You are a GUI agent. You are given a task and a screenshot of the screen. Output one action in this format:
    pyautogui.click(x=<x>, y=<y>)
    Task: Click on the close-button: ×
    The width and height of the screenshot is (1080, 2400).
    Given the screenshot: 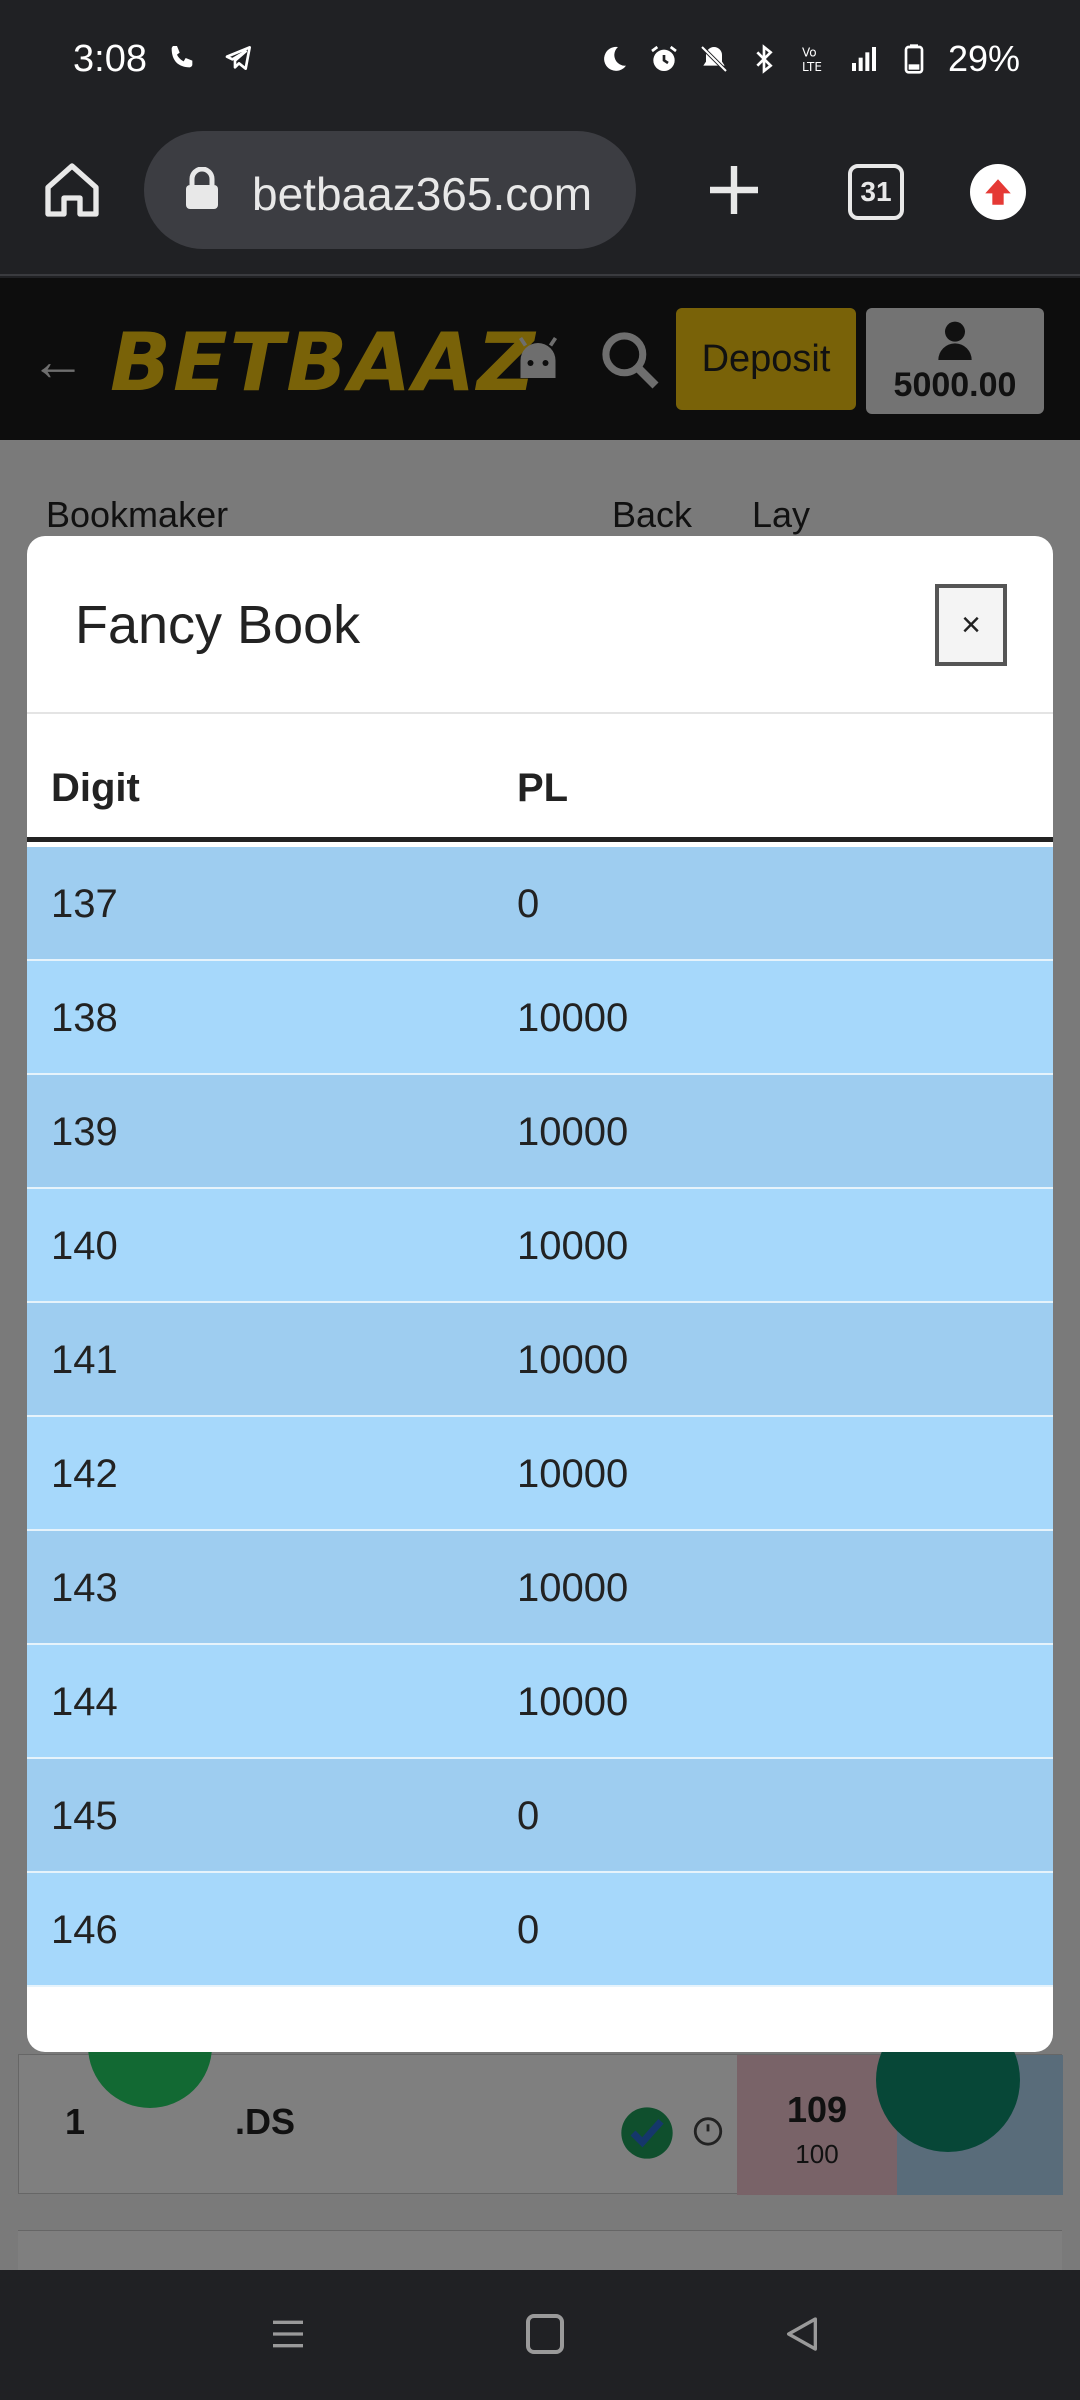 What is the action you would take?
    pyautogui.click(x=971, y=625)
    